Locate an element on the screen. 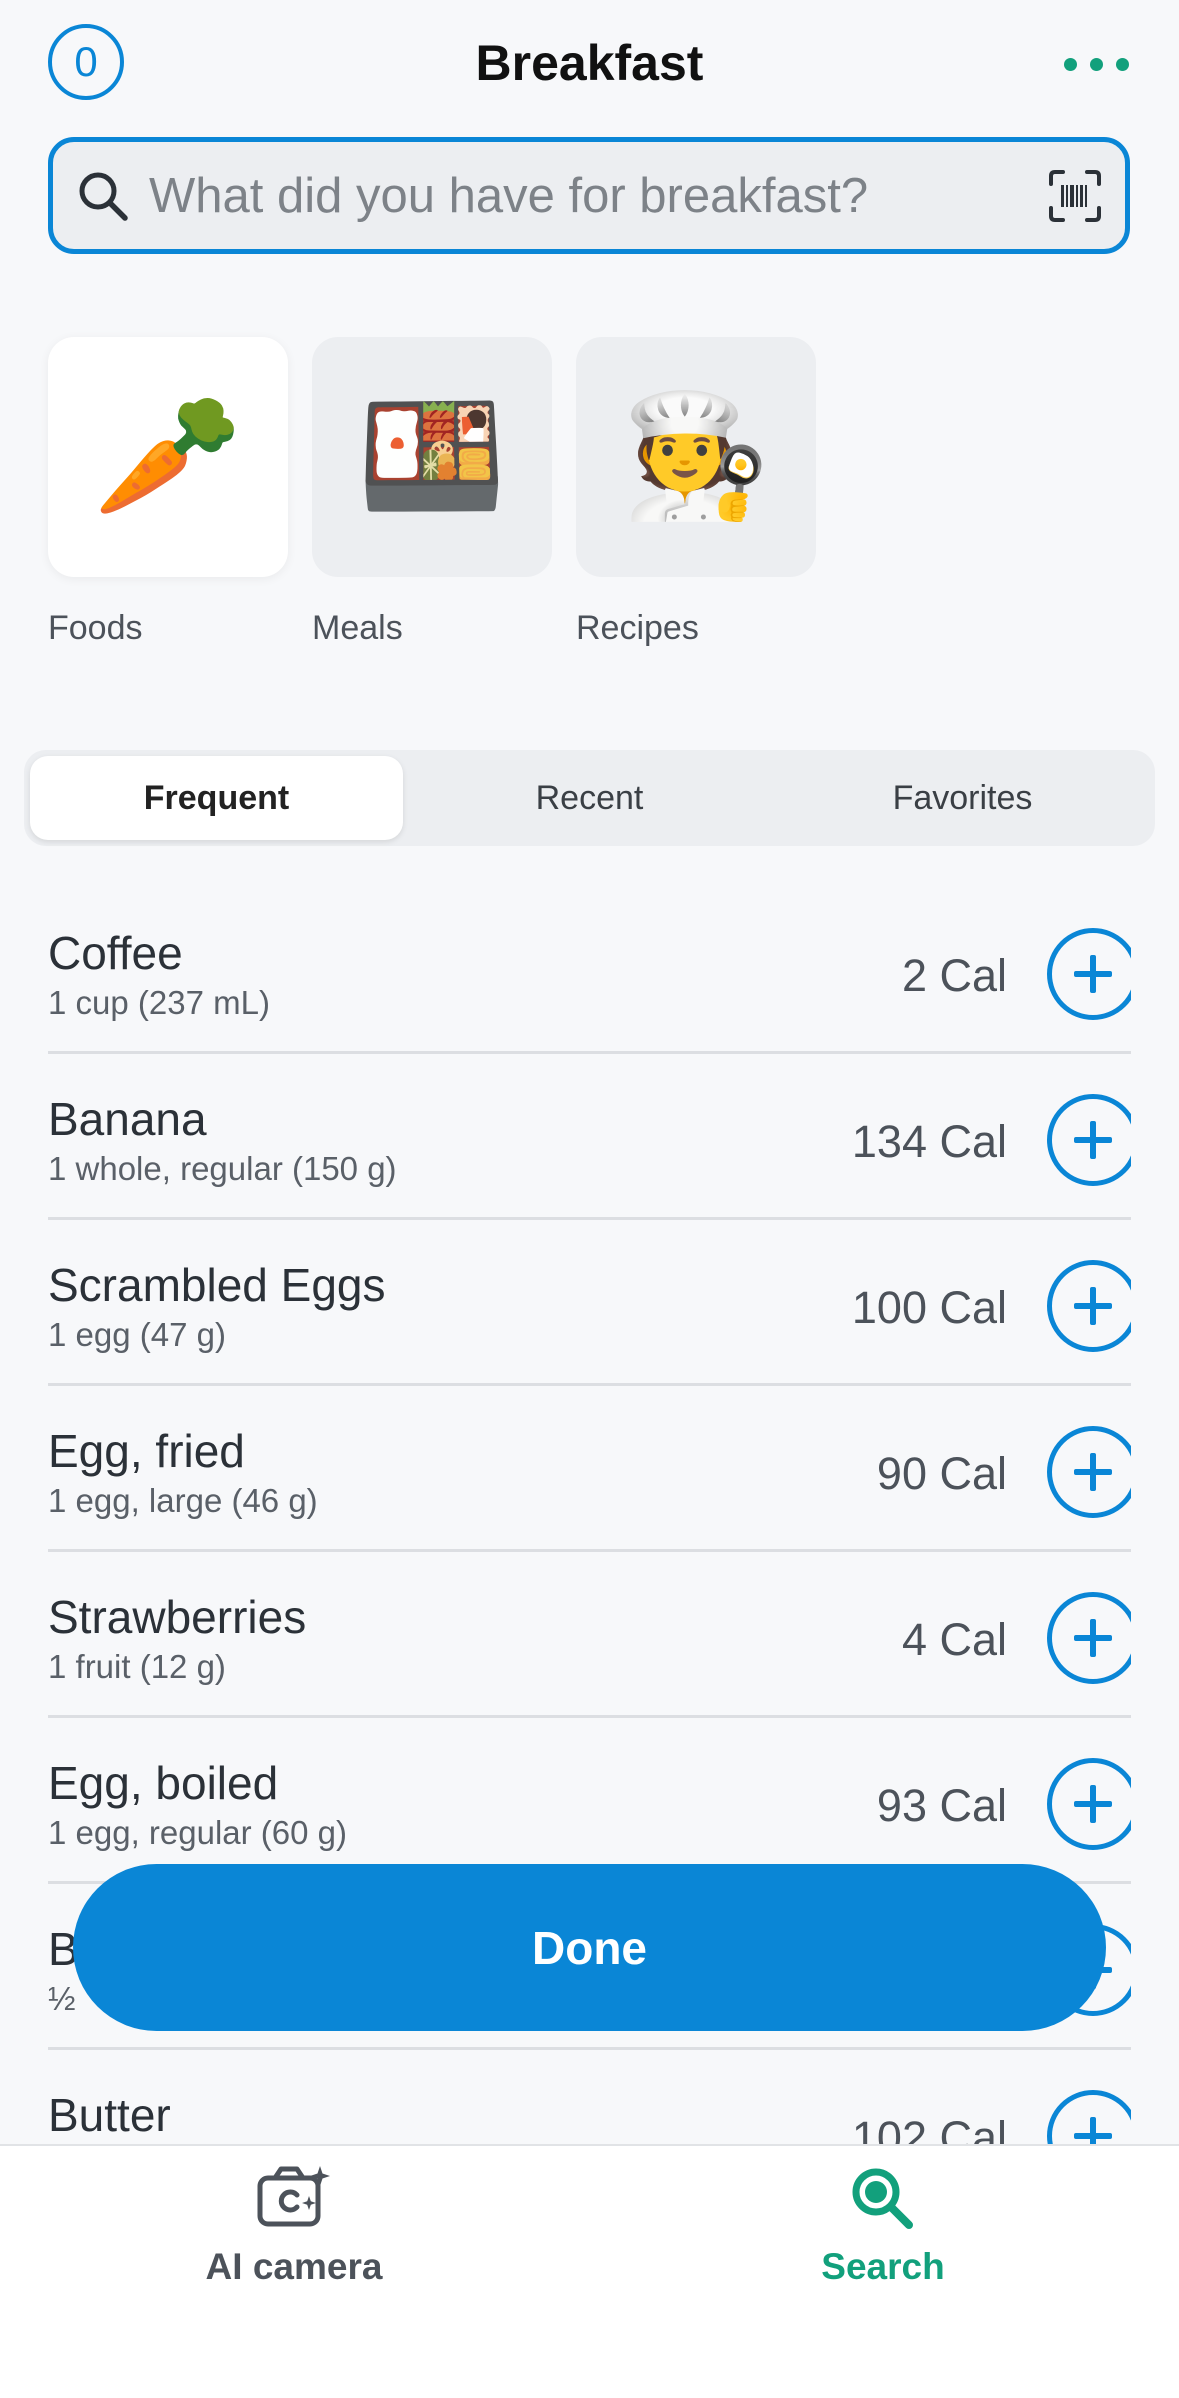 Image resolution: width=1179 pixels, height=2398 pixels. tab-search: Search is located at coordinates (883, 2226).